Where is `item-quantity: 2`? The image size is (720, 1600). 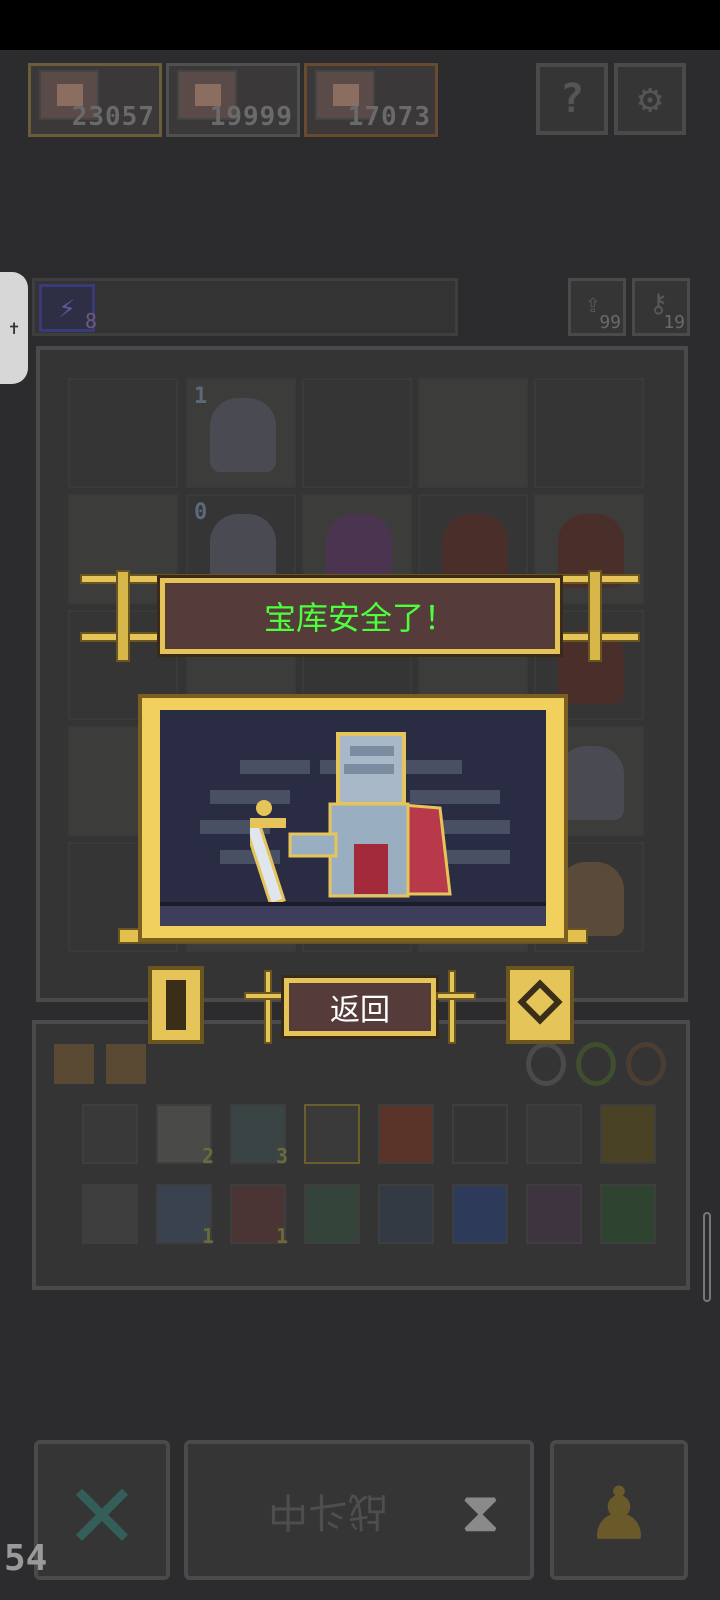 item-quantity: 2 is located at coordinates (207, 1156).